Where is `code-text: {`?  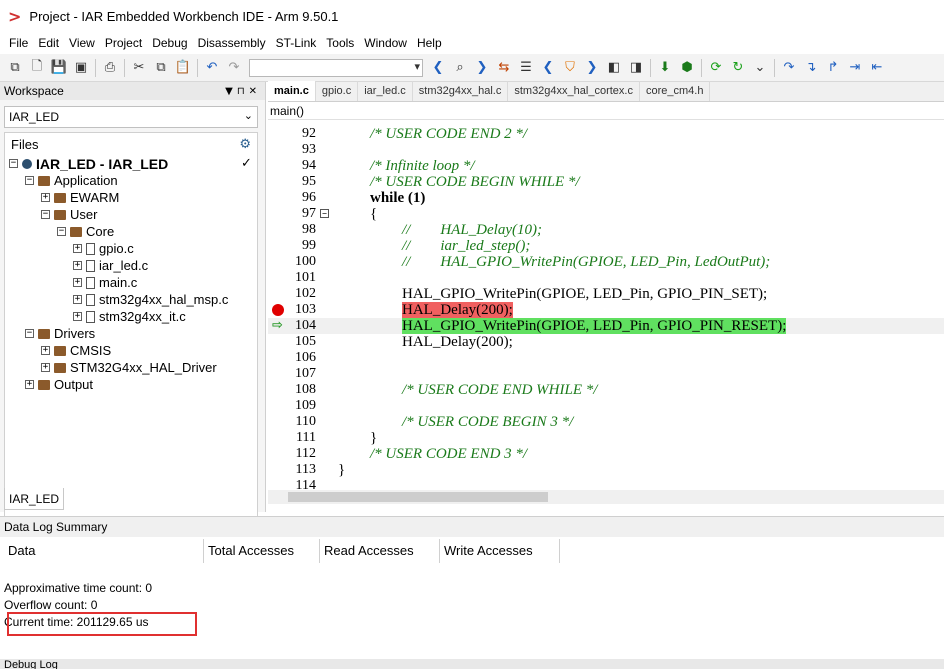
code-text: { is located at coordinates (374, 214).